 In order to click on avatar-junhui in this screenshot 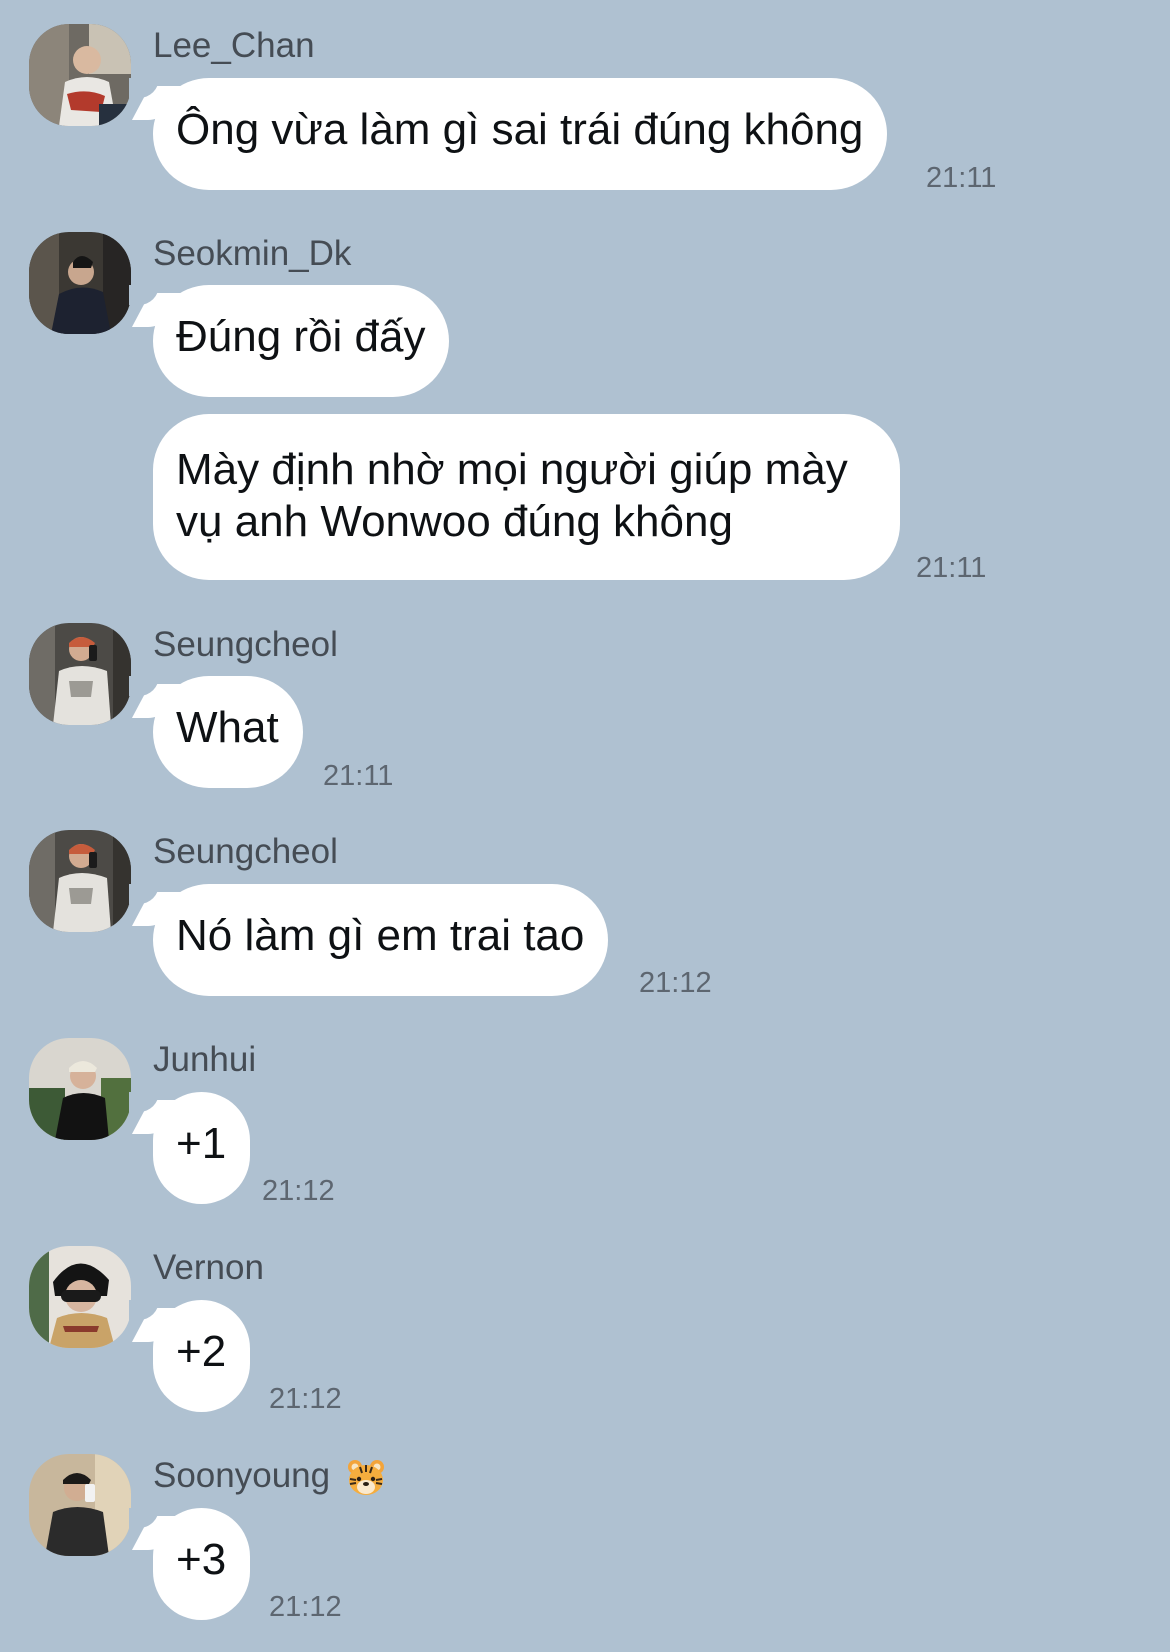, I will do `click(80, 1089)`.